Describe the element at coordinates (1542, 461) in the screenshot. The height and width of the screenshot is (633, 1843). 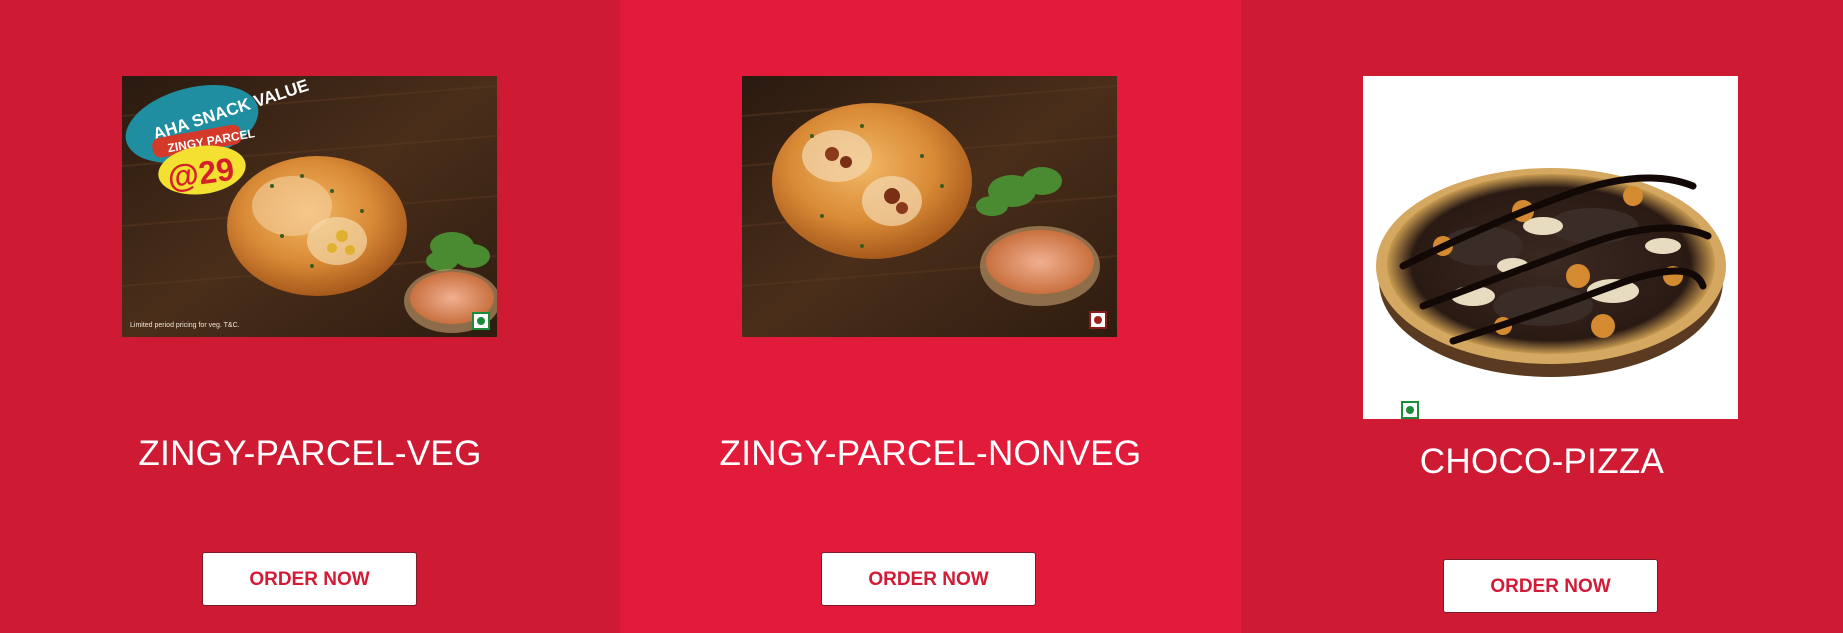
I see `product-title: CHOCO-PIZZA` at that location.